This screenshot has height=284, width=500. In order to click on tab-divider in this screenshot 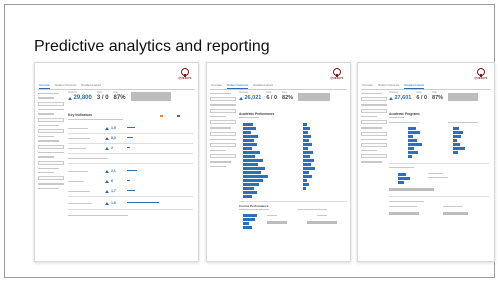, I will do `click(116, 89)`.